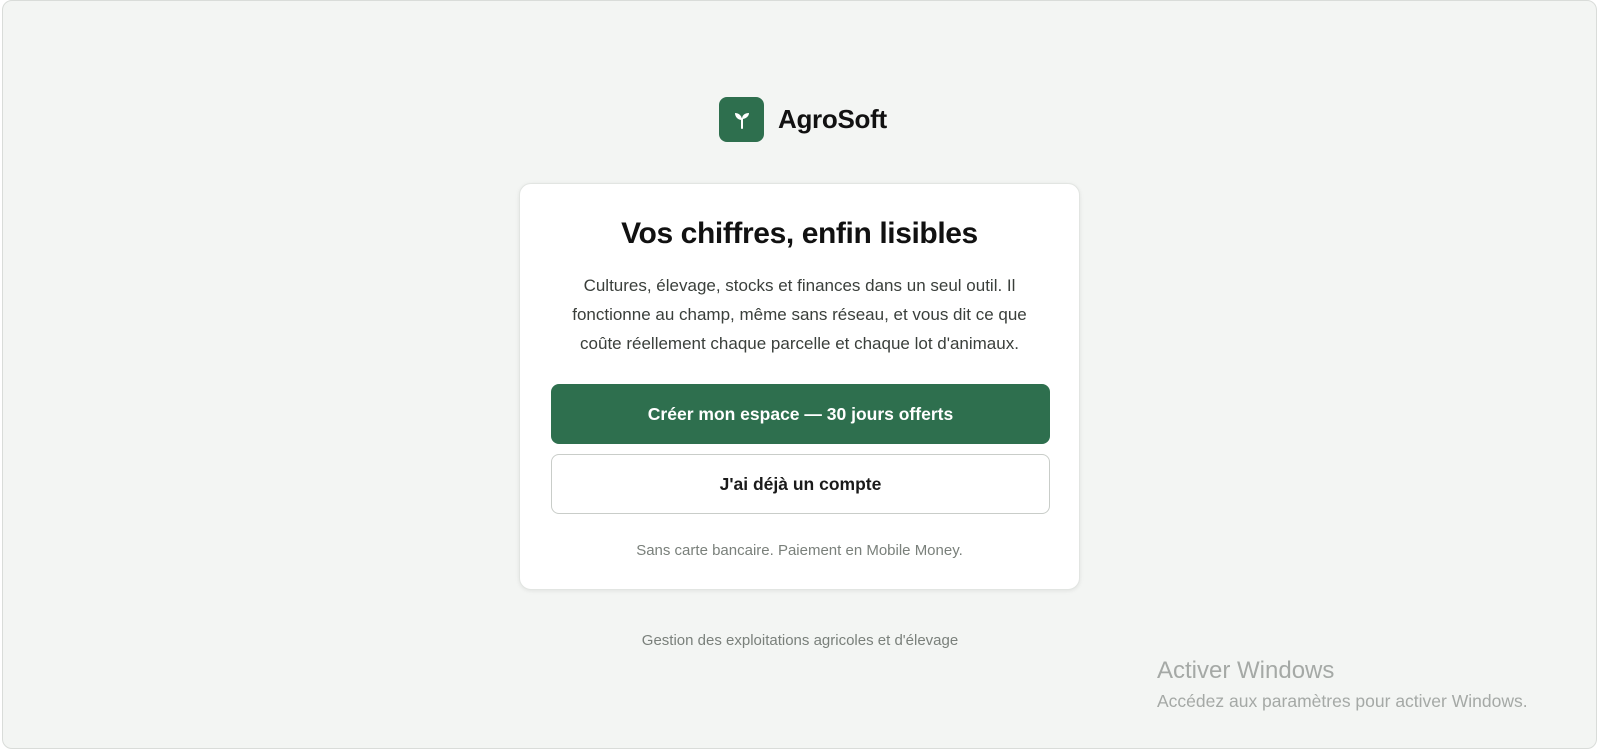  I want to click on sprout-icon, so click(741, 120).